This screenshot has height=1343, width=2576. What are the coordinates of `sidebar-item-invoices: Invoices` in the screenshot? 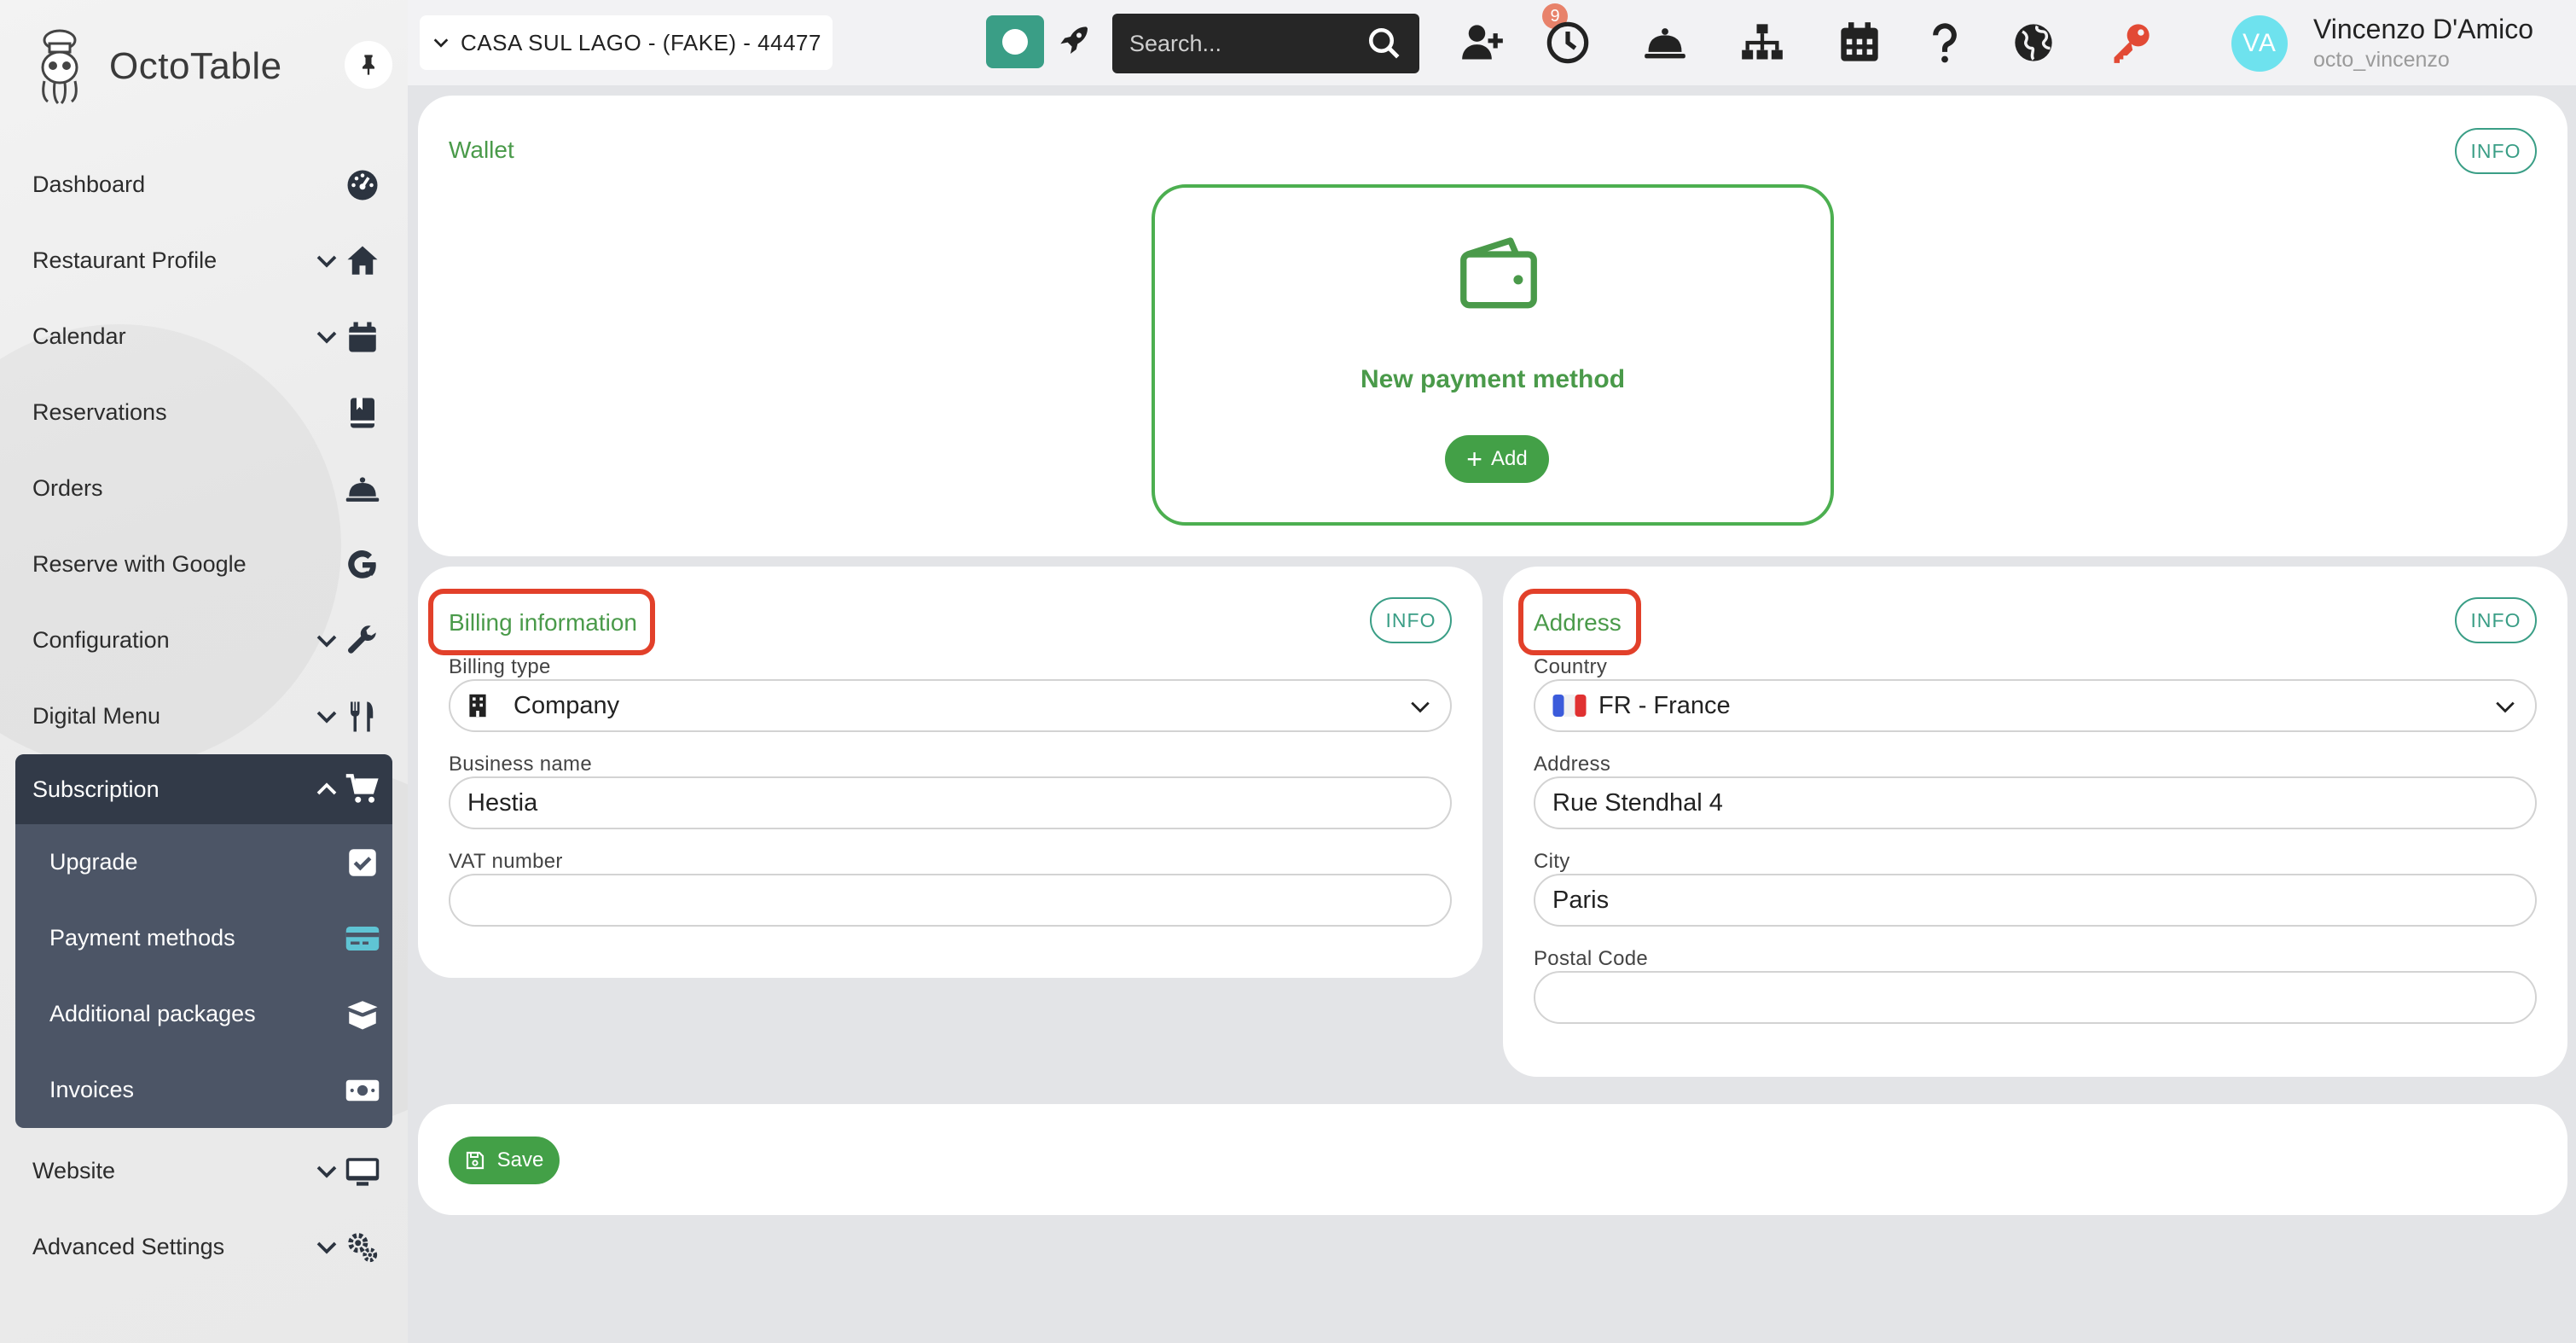 It's located at (203, 1090).